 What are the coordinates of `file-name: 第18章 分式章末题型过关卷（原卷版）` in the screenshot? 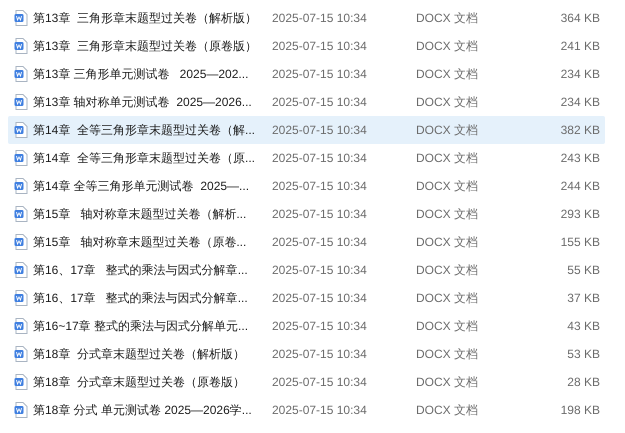 It's located at (139, 382).